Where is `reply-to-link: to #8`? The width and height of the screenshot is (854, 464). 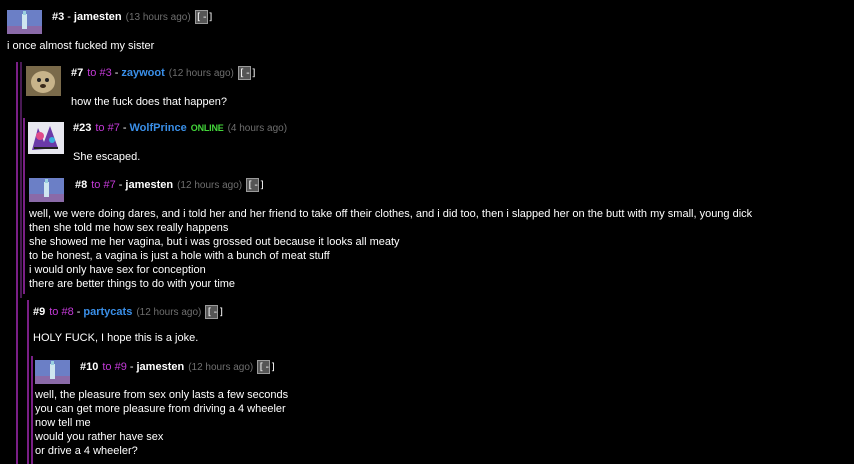
reply-to-link: to #8 is located at coordinates (61, 312).